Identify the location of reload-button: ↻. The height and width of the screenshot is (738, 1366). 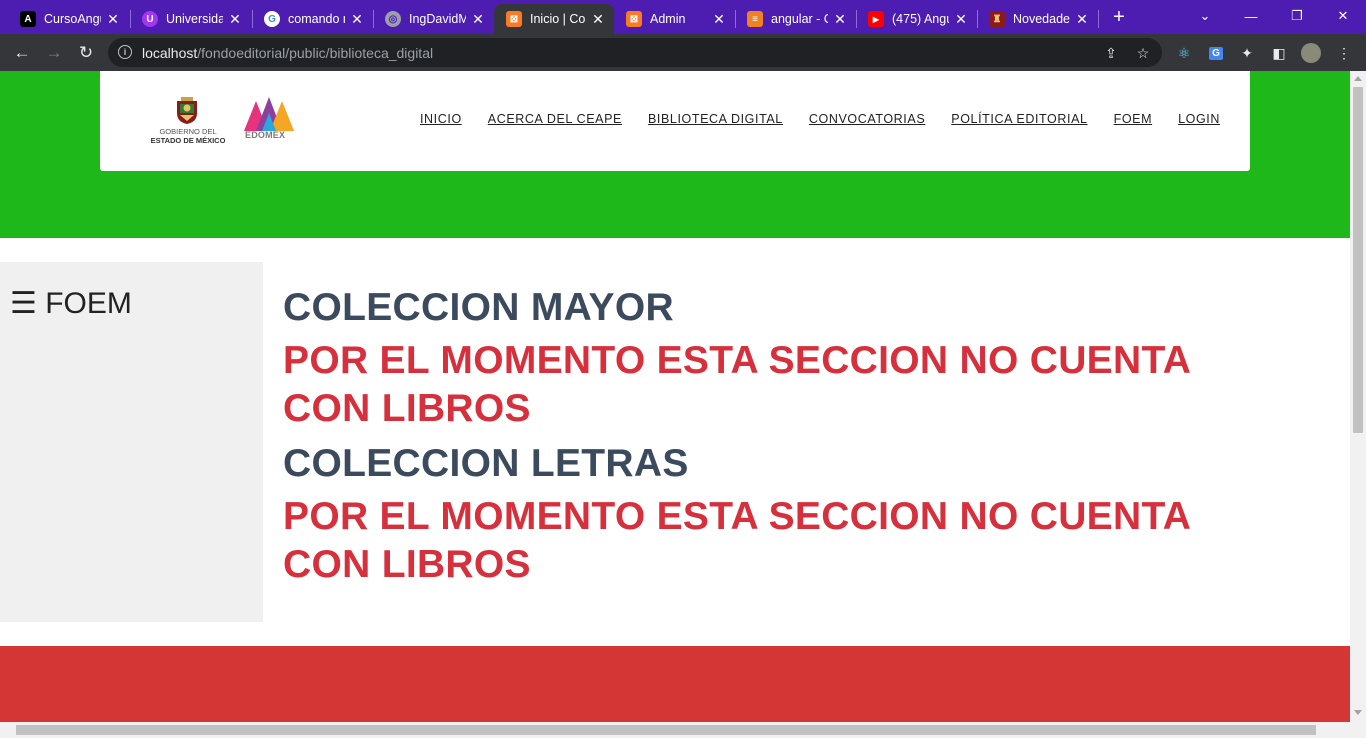
(86, 53).